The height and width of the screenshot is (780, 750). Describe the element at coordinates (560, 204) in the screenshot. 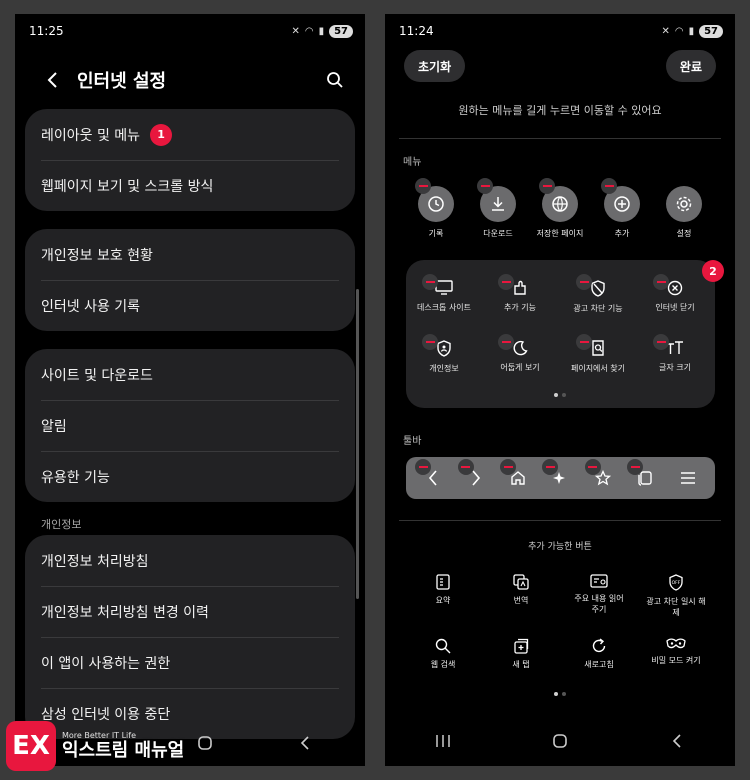

I see `saved-page-icon` at that location.